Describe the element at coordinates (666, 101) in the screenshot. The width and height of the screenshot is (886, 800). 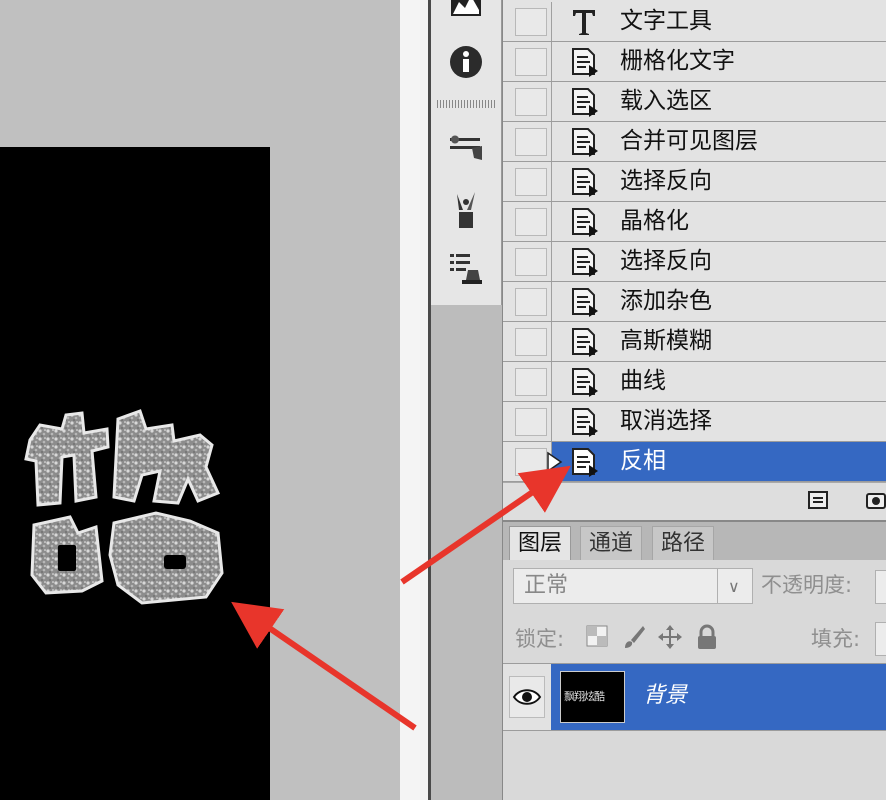
I see `history-item-label: 载入选区` at that location.